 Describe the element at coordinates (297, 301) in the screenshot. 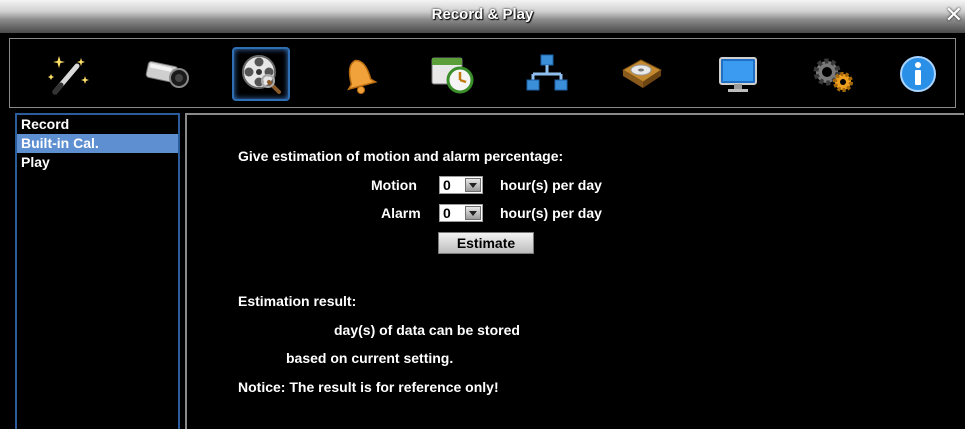

I see `result-heading: Estimation result:` at that location.